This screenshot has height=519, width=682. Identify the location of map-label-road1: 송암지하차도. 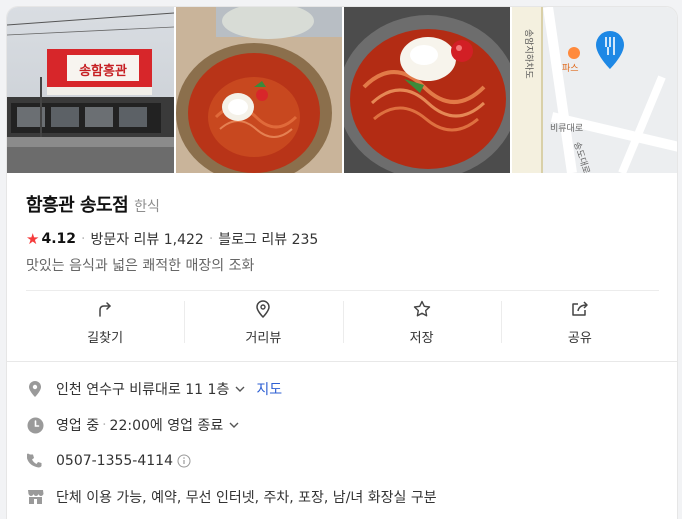
(529, 54).